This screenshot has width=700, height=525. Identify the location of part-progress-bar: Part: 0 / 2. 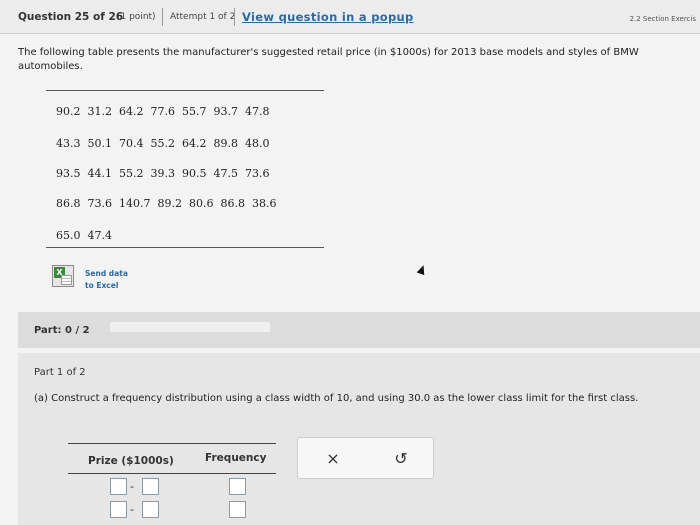
(359, 330).